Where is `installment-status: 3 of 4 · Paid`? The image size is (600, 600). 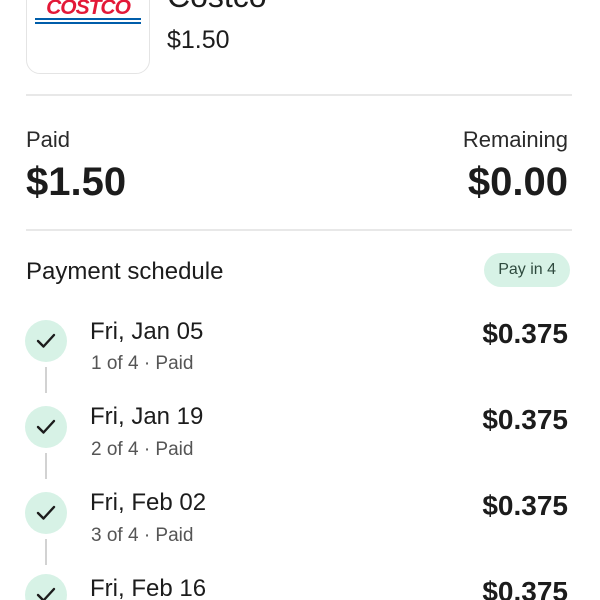
installment-status: 3 of 4 · Paid is located at coordinates (142, 535).